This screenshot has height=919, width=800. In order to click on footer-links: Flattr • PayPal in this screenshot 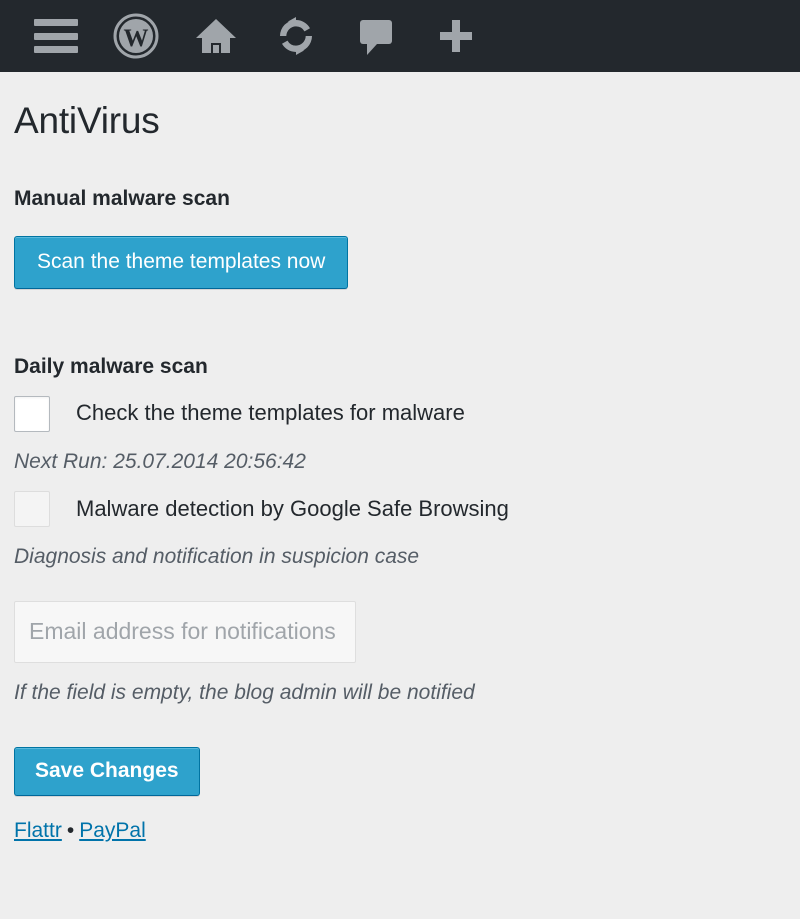, I will do `click(400, 830)`.